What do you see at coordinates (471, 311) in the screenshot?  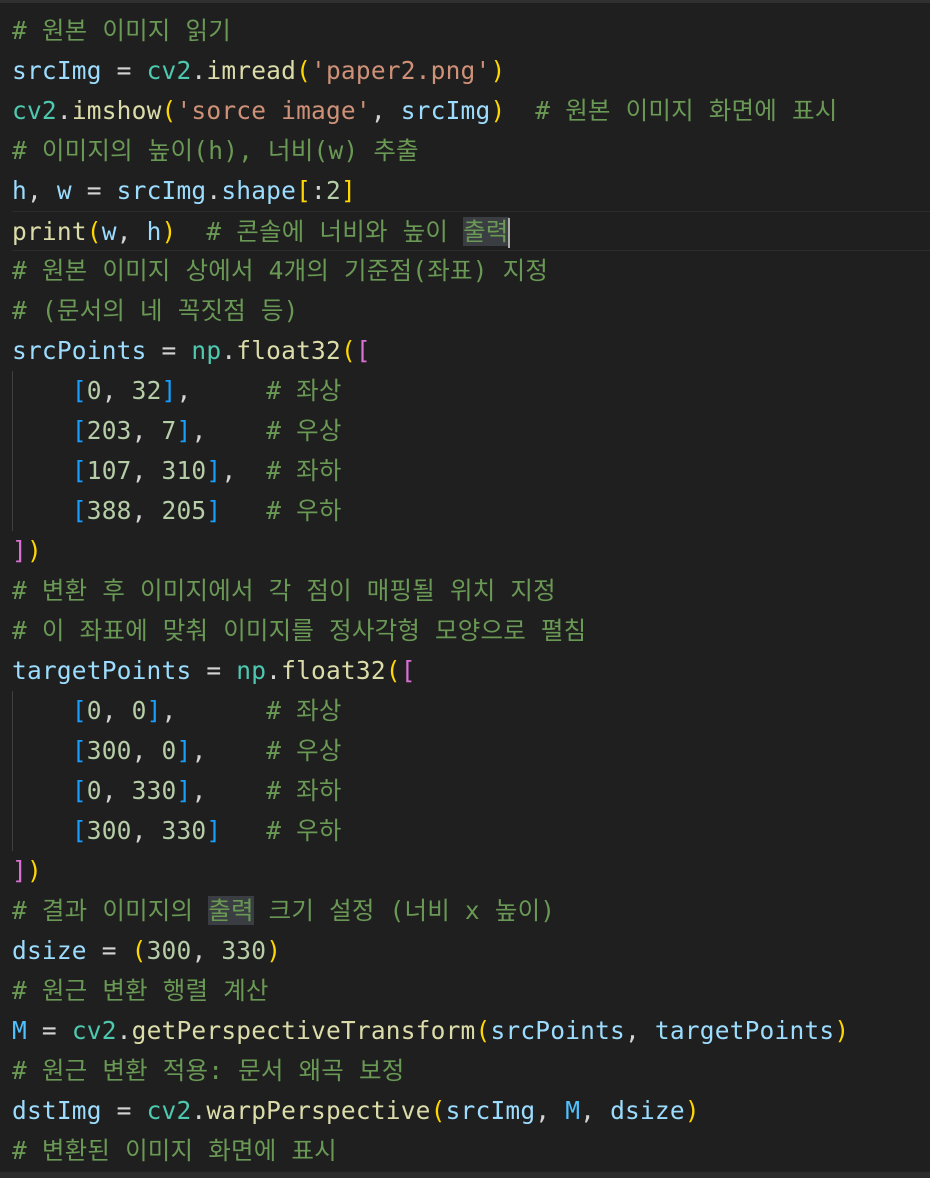 I see `code-line: # (문서의 네 꼭짓점 등)` at bounding box center [471, 311].